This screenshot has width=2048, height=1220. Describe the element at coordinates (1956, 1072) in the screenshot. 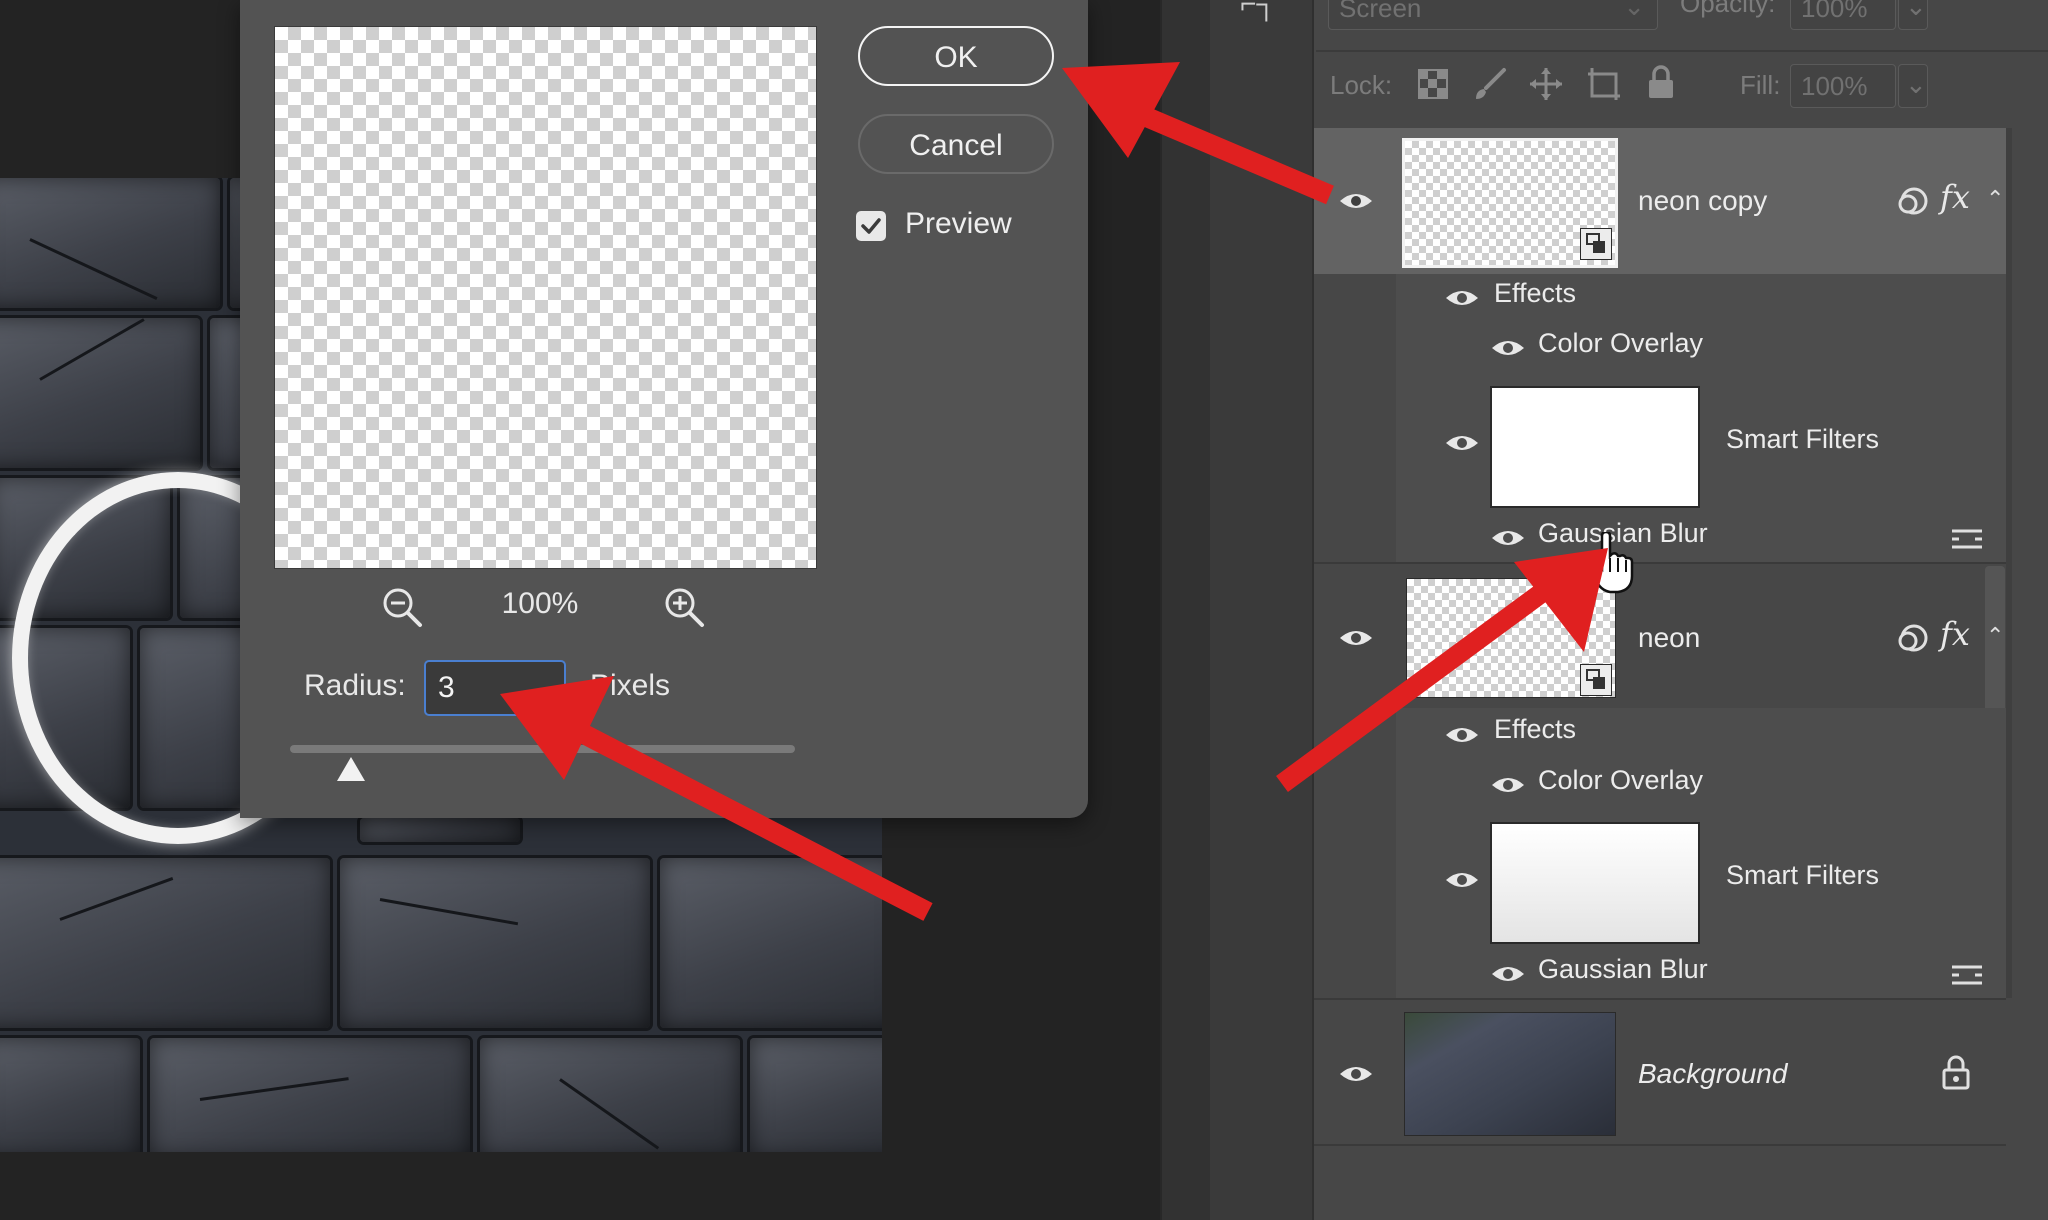

I see `background-lock-icon` at that location.